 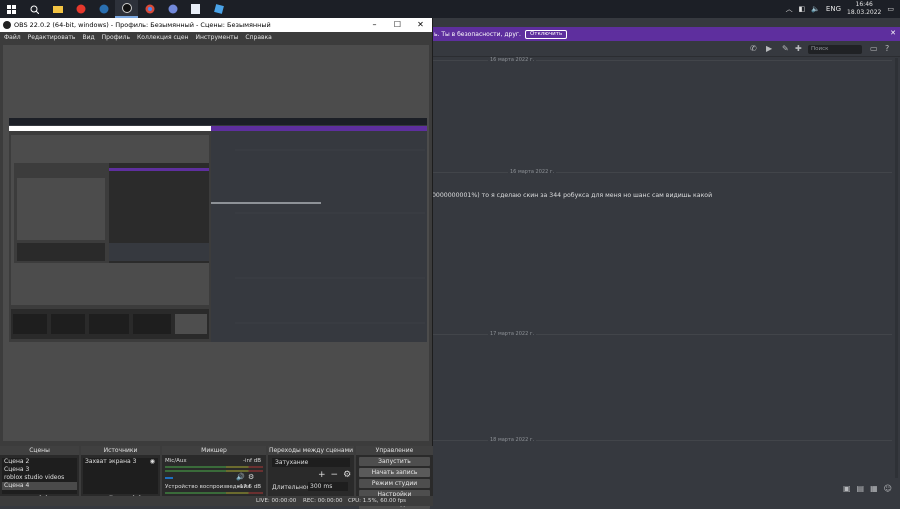 What do you see at coordinates (394, 465) in the screenshot?
I see `start-streaming-button: Запустить трансляцию` at bounding box center [394, 465].